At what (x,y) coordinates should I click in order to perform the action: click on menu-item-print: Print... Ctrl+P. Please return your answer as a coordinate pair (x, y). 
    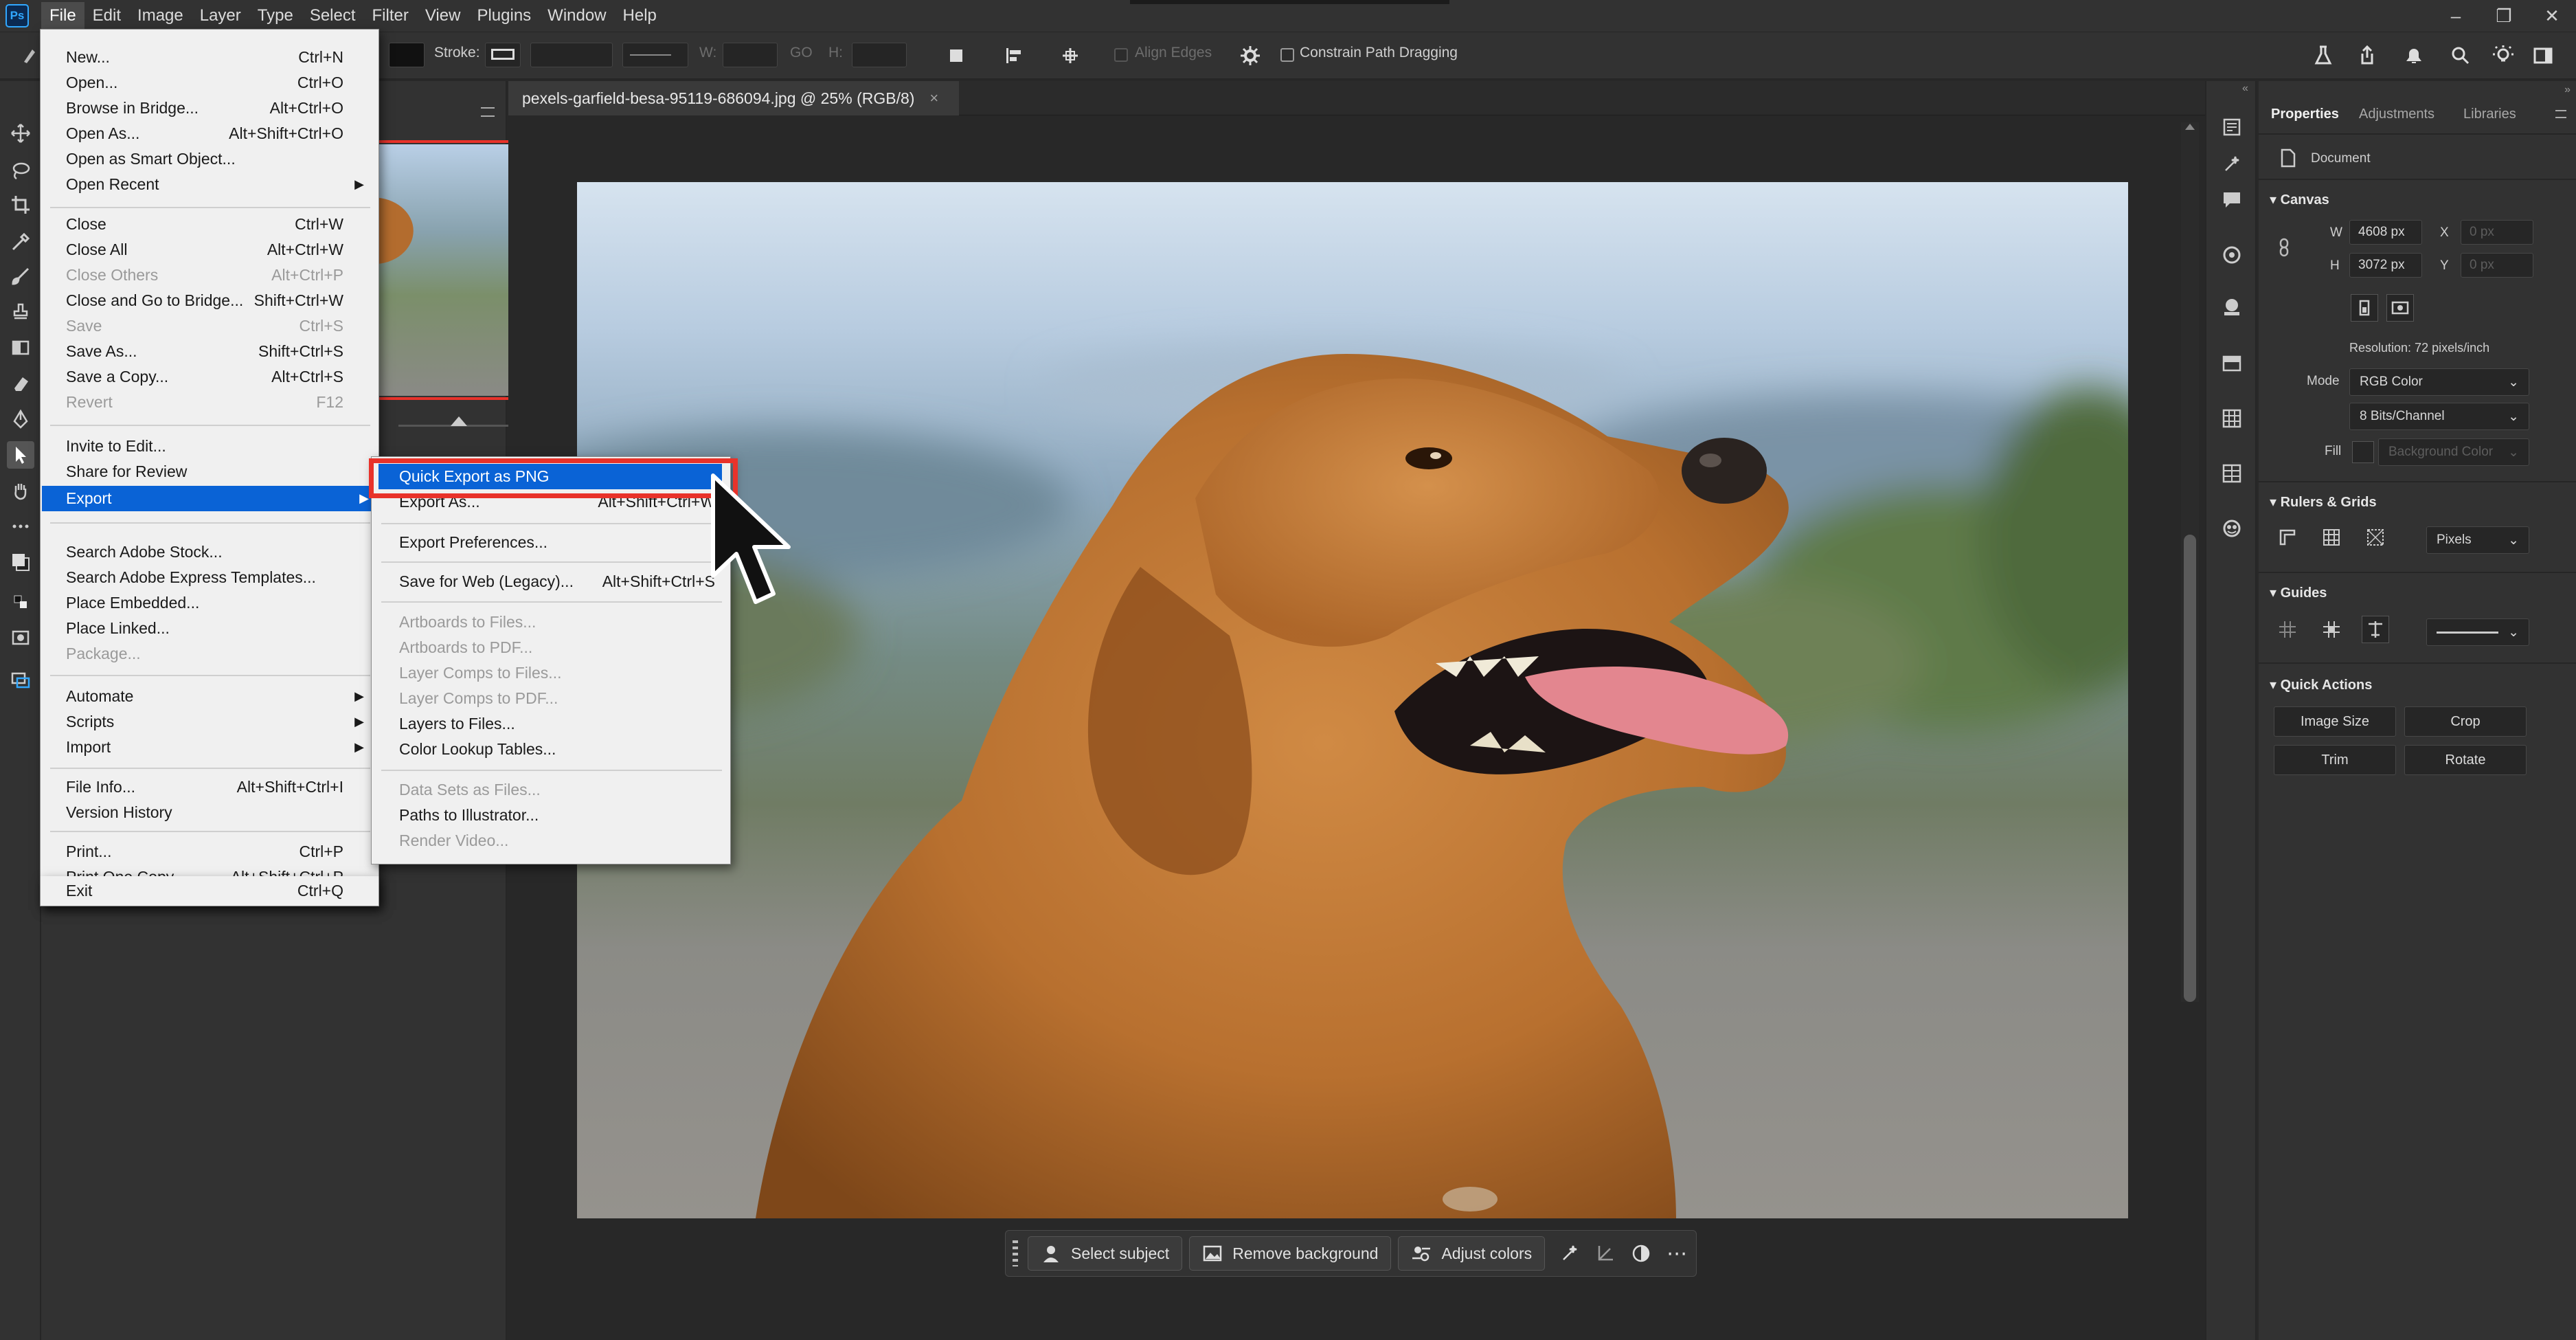
    Looking at the image, I should click on (204, 851).